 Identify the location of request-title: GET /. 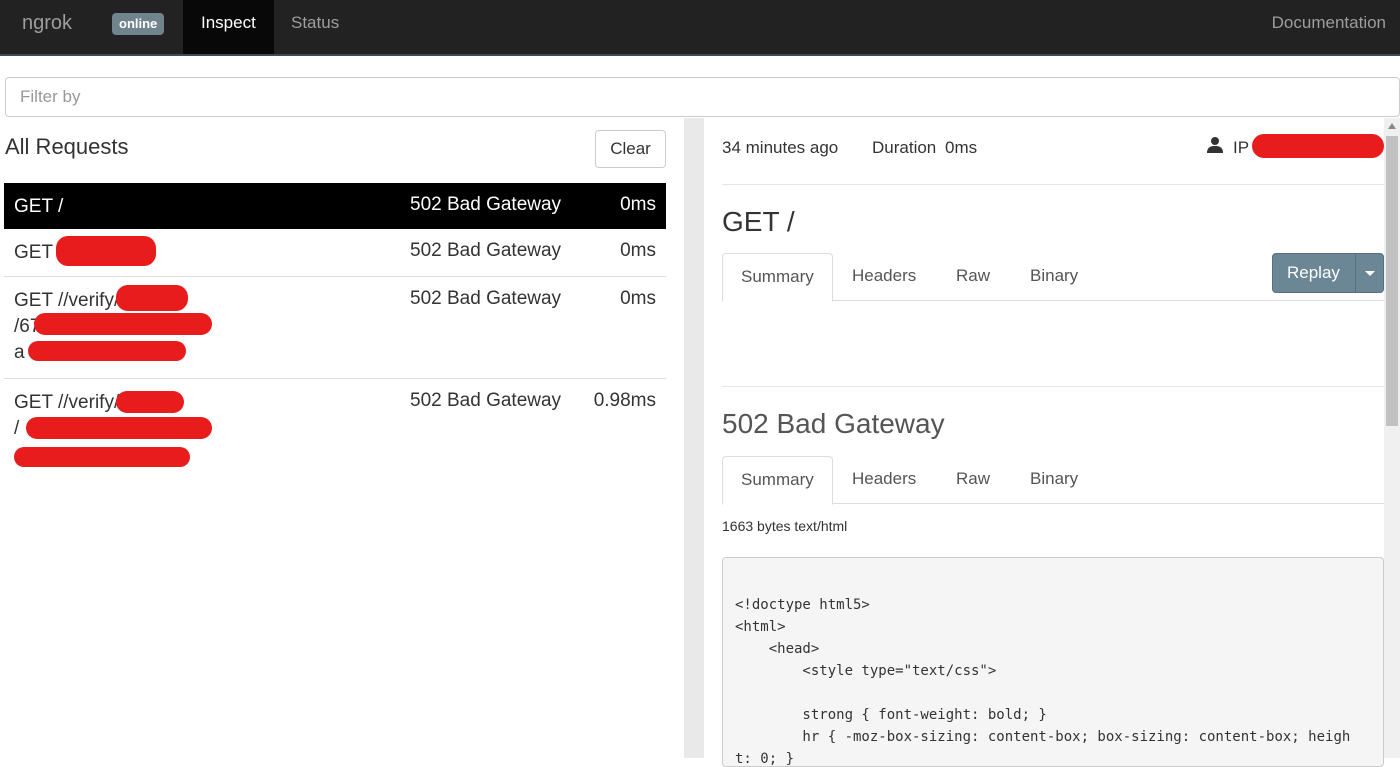
(758, 221).